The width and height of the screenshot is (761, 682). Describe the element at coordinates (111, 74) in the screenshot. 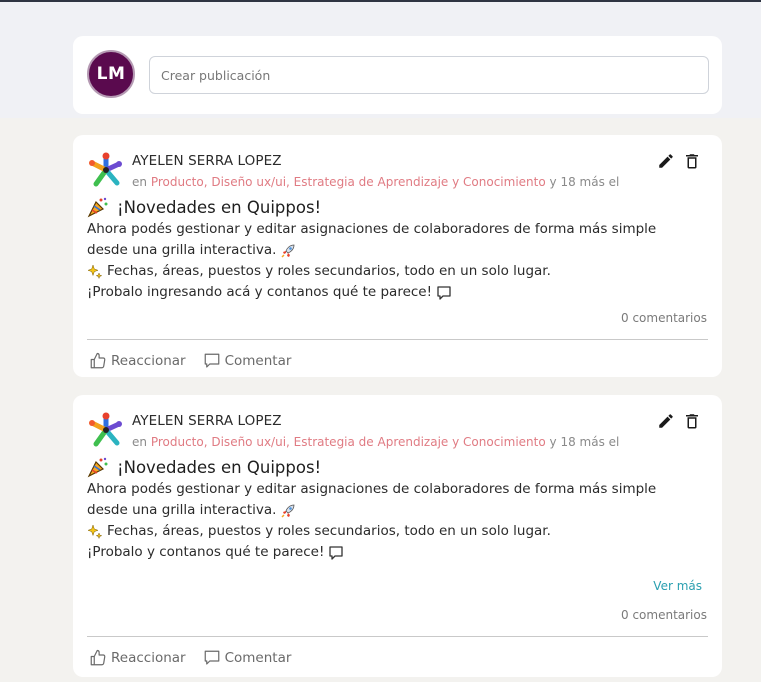

I see `user-avatar: LM` at that location.